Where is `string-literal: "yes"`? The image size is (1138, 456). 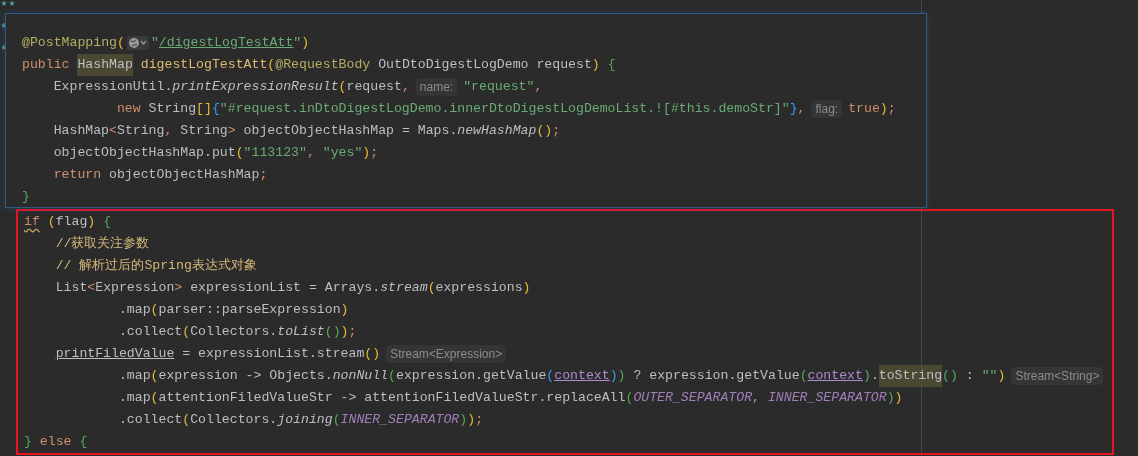 string-literal: "yes" is located at coordinates (342, 153).